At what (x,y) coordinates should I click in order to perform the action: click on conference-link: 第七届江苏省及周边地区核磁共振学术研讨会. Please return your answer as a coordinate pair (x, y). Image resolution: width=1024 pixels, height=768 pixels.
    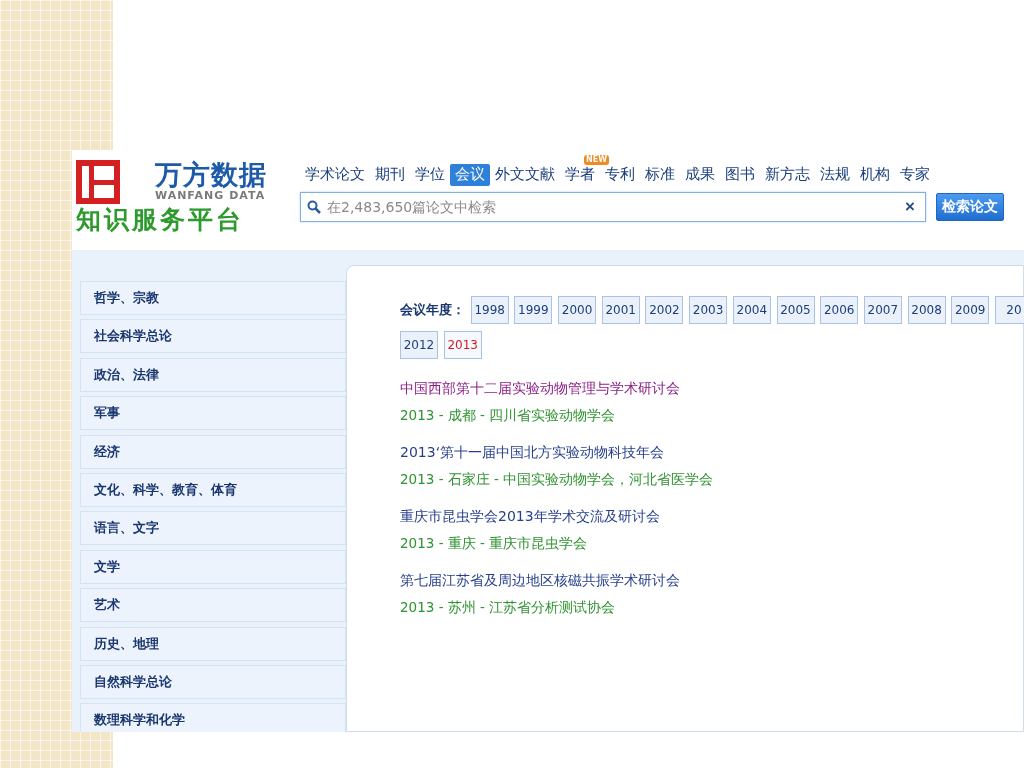
    Looking at the image, I should click on (711, 581).